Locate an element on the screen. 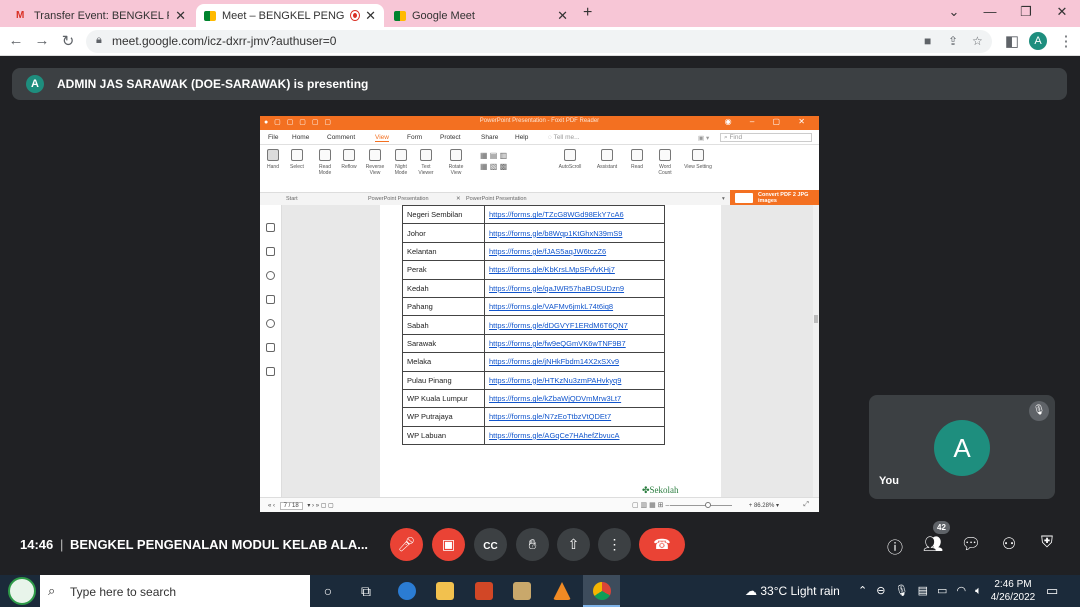 Image resolution: width=1080 pixels, height=607 pixels. find-input: ⌕ Find is located at coordinates (766, 137).